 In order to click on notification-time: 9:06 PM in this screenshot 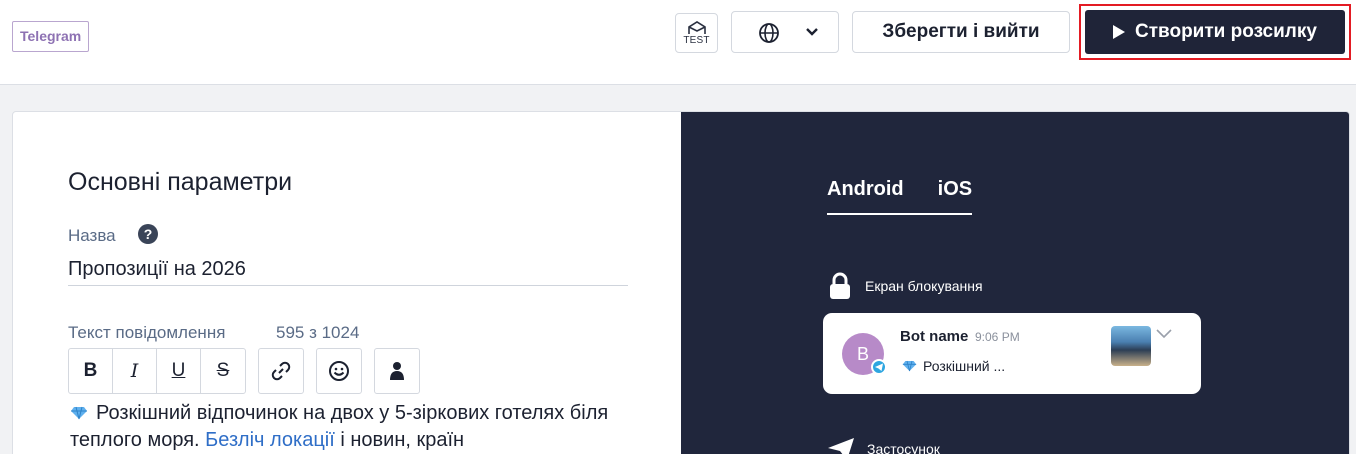, I will do `click(997, 337)`.